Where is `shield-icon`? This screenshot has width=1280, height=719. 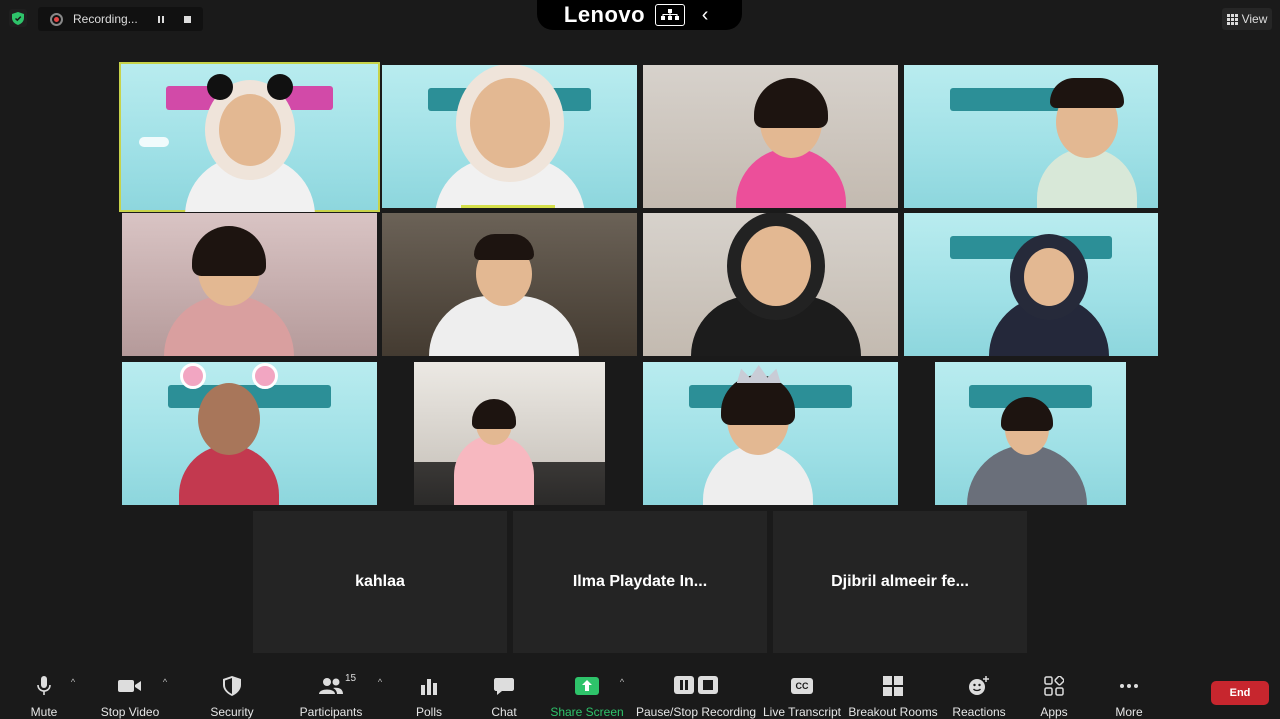
shield-icon is located at coordinates (232, 686).